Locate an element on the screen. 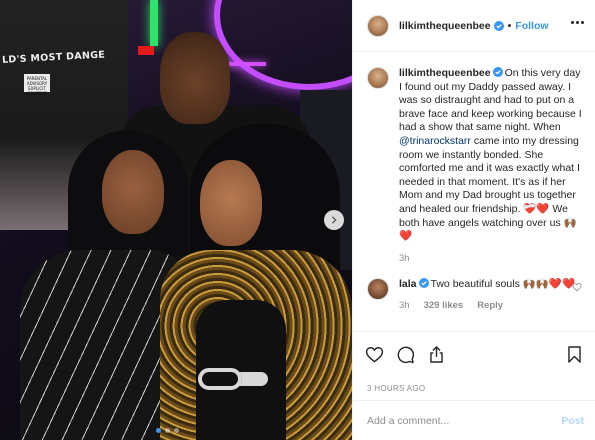  comment-meta: 3h 329 likes Reply is located at coordinates (490, 305).